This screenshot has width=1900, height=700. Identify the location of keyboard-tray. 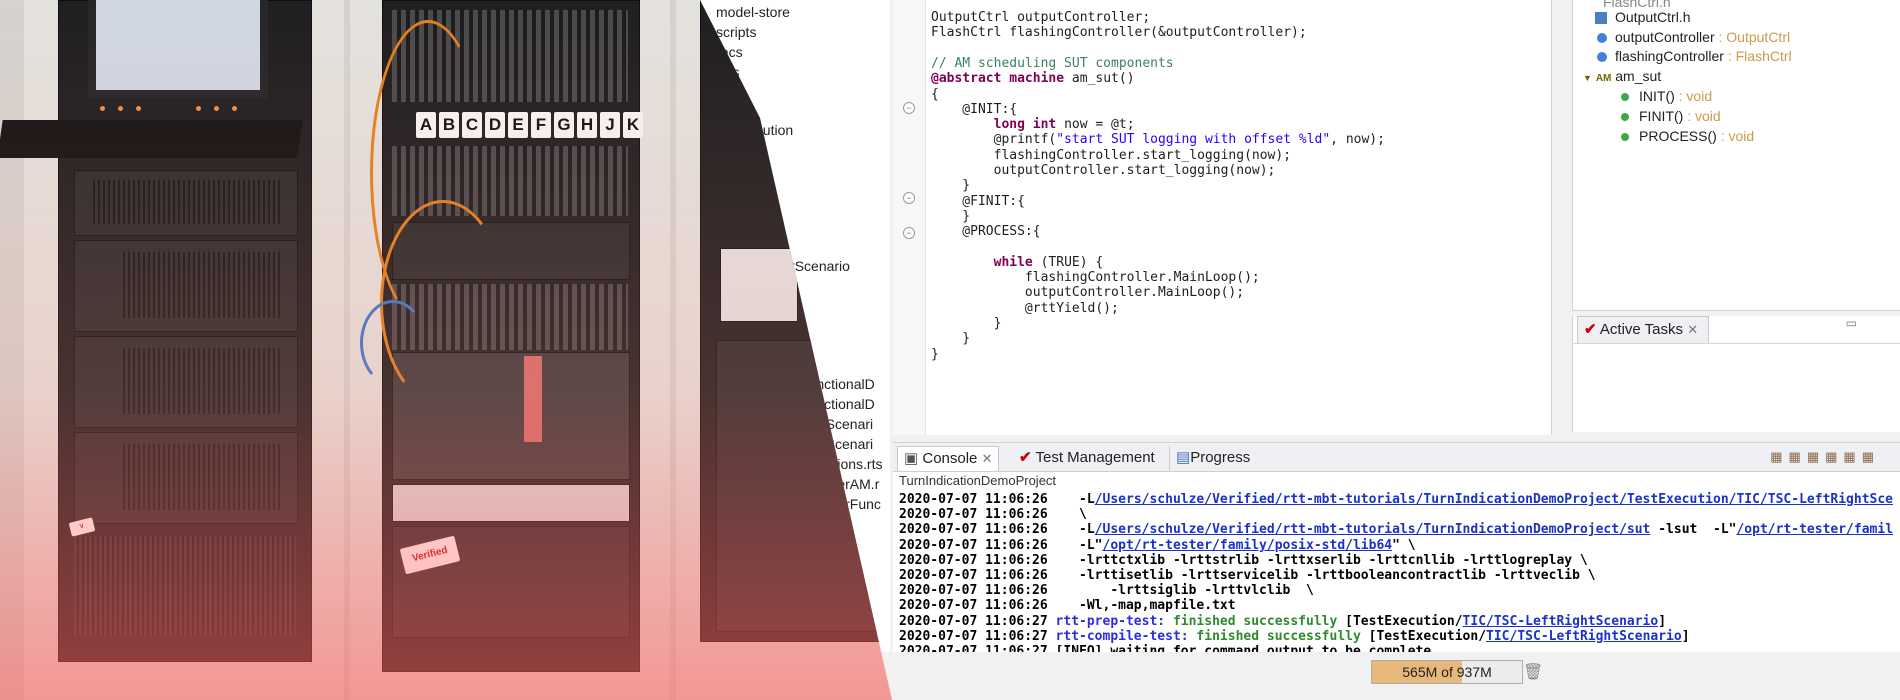
(151, 139).